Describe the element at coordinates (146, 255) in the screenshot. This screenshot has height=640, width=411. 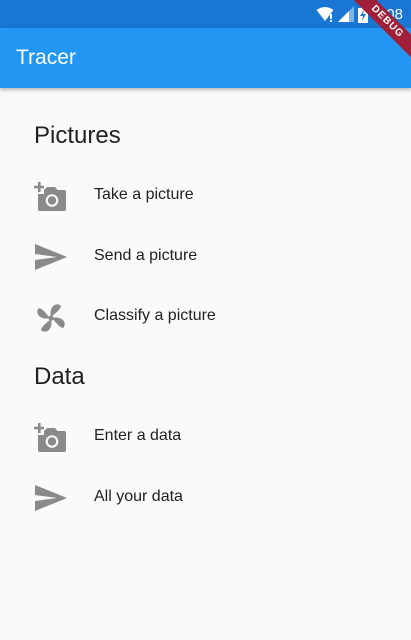
I see `list-item-label: Send a picture` at that location.